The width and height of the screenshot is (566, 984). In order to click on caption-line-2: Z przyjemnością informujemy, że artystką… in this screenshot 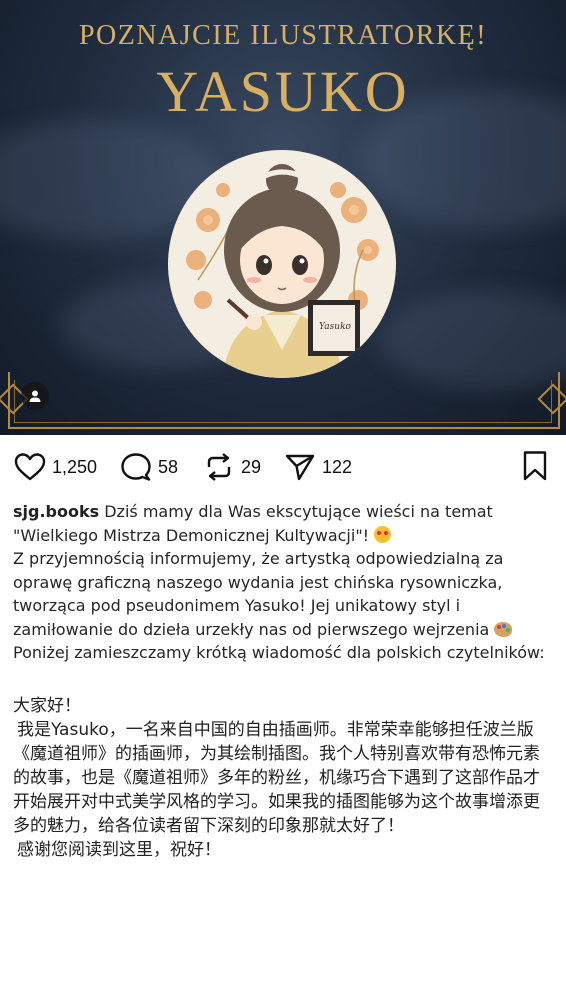, I will do `click(258, 594)`.